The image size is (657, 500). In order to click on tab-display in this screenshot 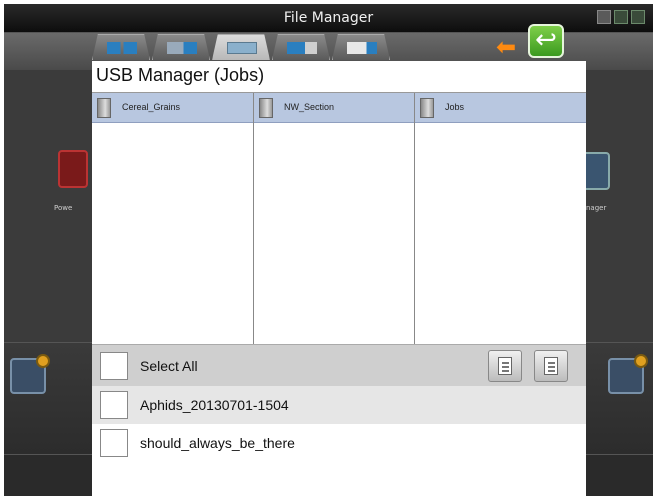, I will do `click(121, 47)`.